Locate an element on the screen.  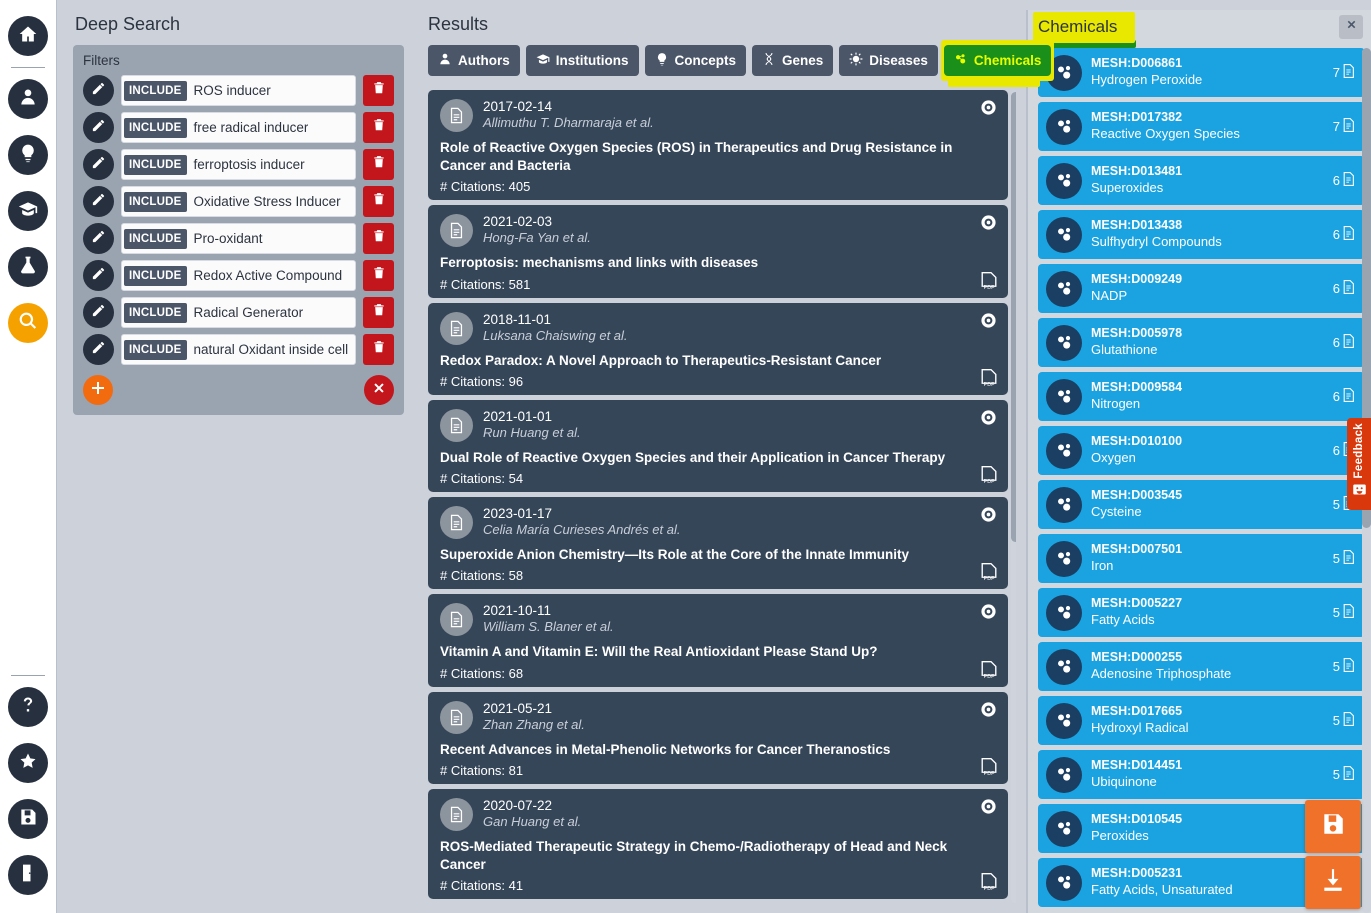
filter-input: INCLUDE Oxidative Stress Inducer is located at coordinates (238, 201).